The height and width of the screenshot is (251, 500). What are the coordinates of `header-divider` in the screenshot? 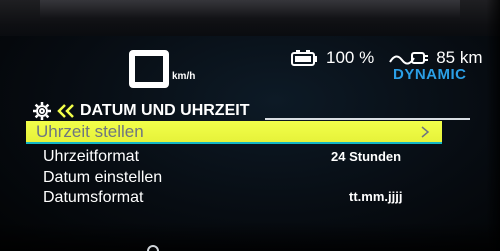 It's located at (367, 119).